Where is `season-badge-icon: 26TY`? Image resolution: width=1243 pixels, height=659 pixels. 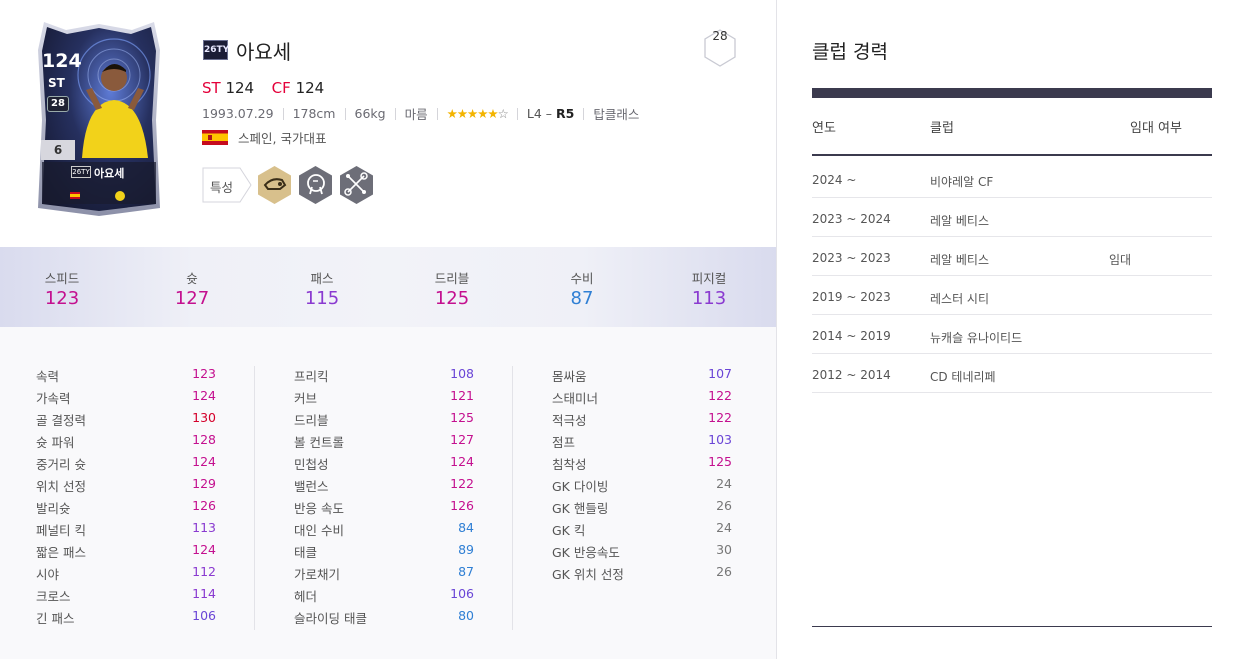 season-badge-icon: 26TY is located at coordinates (216, 50).